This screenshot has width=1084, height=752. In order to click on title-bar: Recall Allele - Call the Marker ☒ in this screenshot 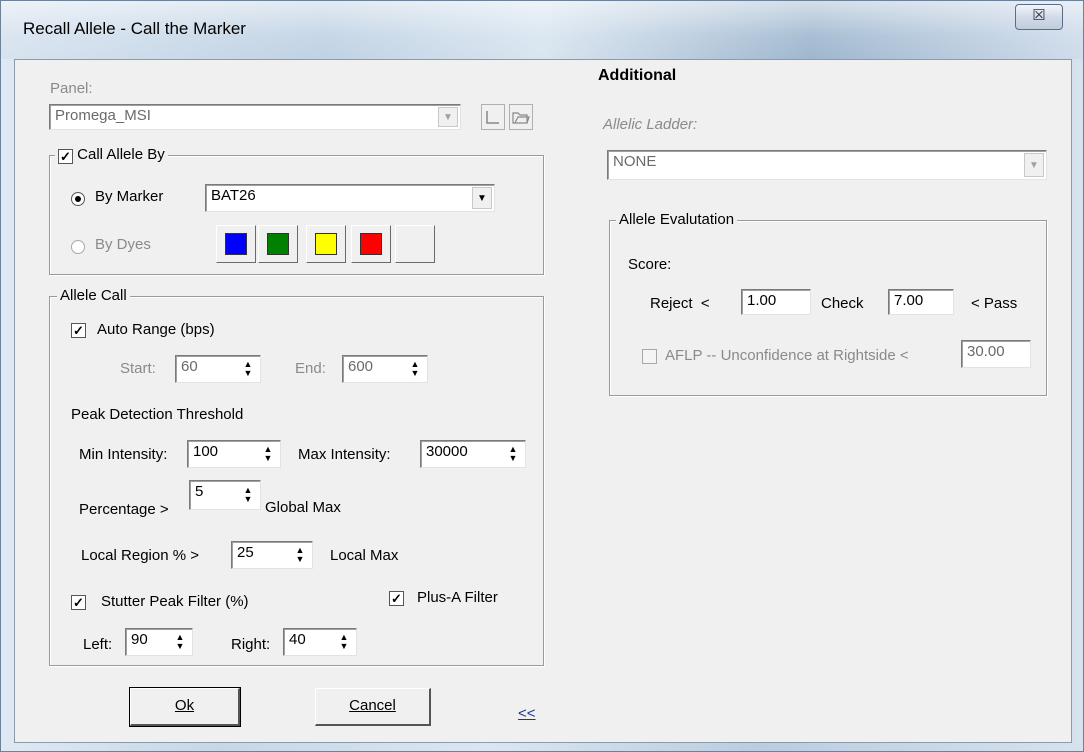, I will do `click(542, 30)`.